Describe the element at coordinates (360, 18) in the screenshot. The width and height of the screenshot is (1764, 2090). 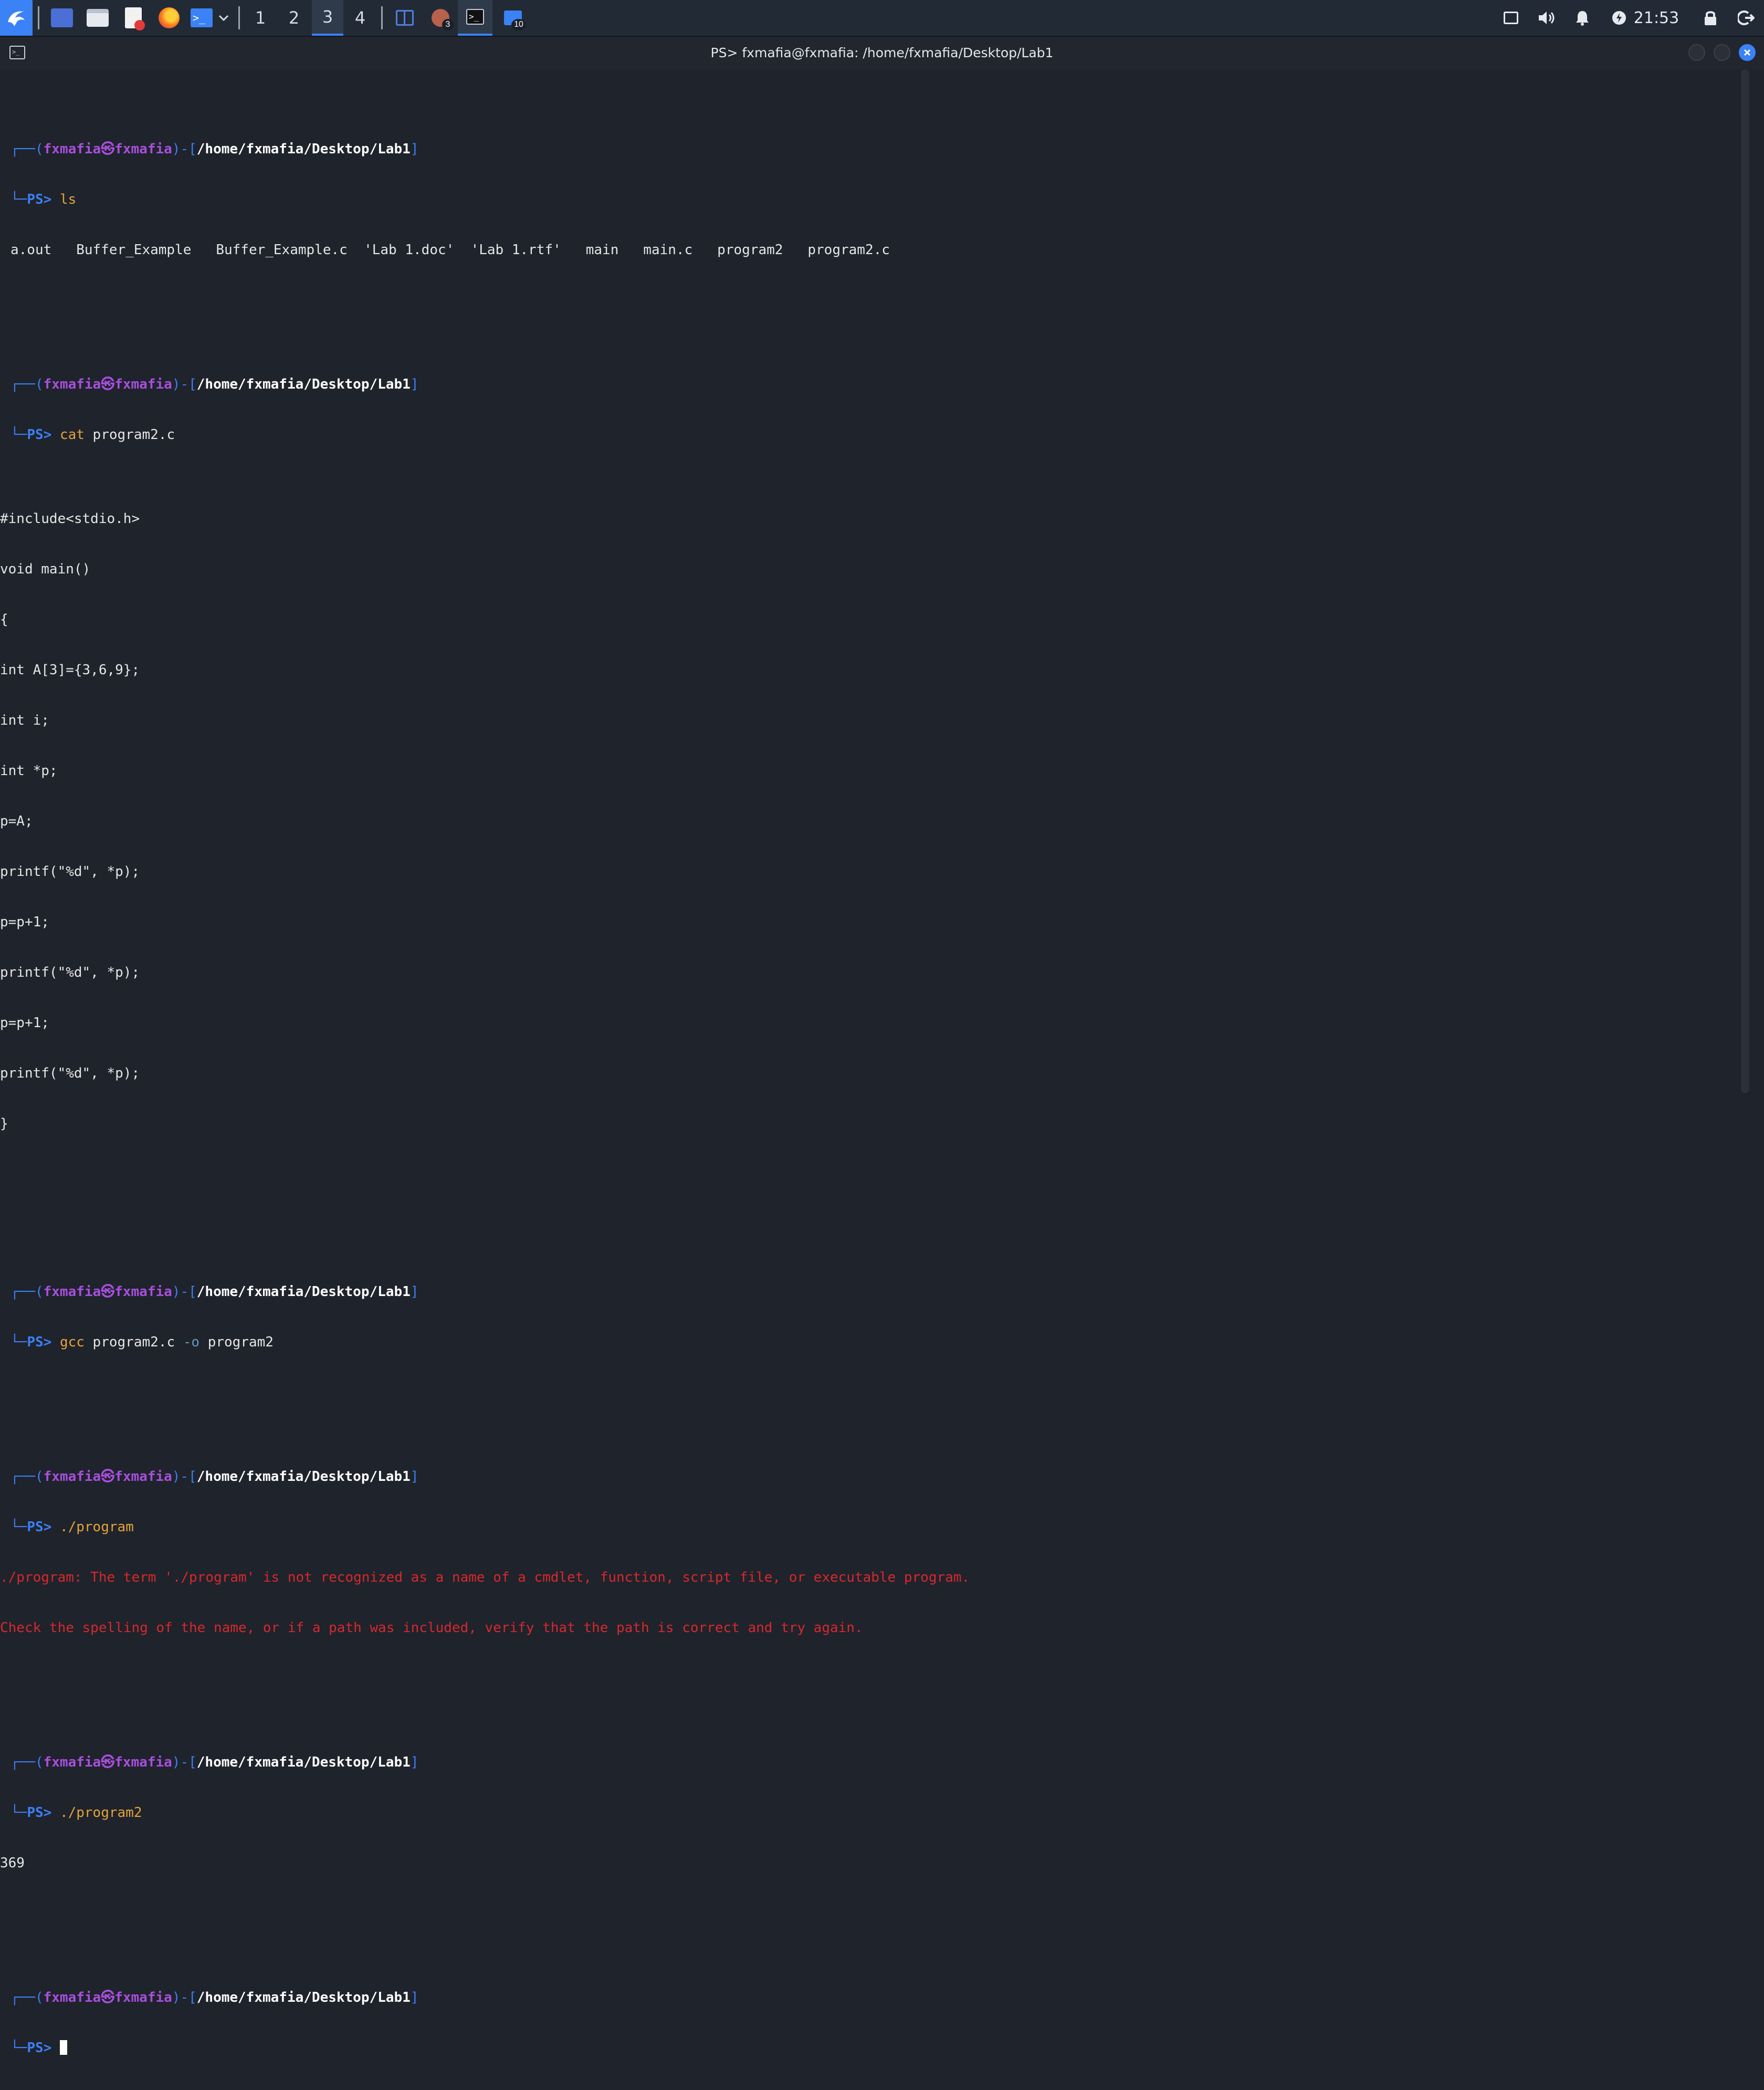
I see `workspace-4: 4` at that location.